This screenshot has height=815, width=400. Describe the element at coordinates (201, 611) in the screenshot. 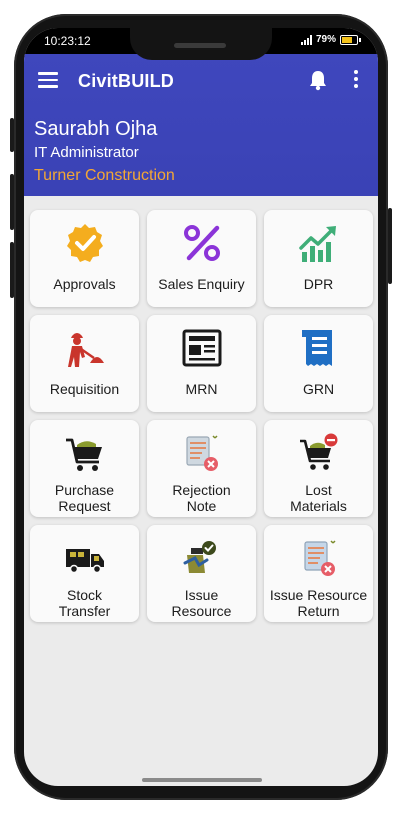

I see `tile-label-line2: Resource` at that location.